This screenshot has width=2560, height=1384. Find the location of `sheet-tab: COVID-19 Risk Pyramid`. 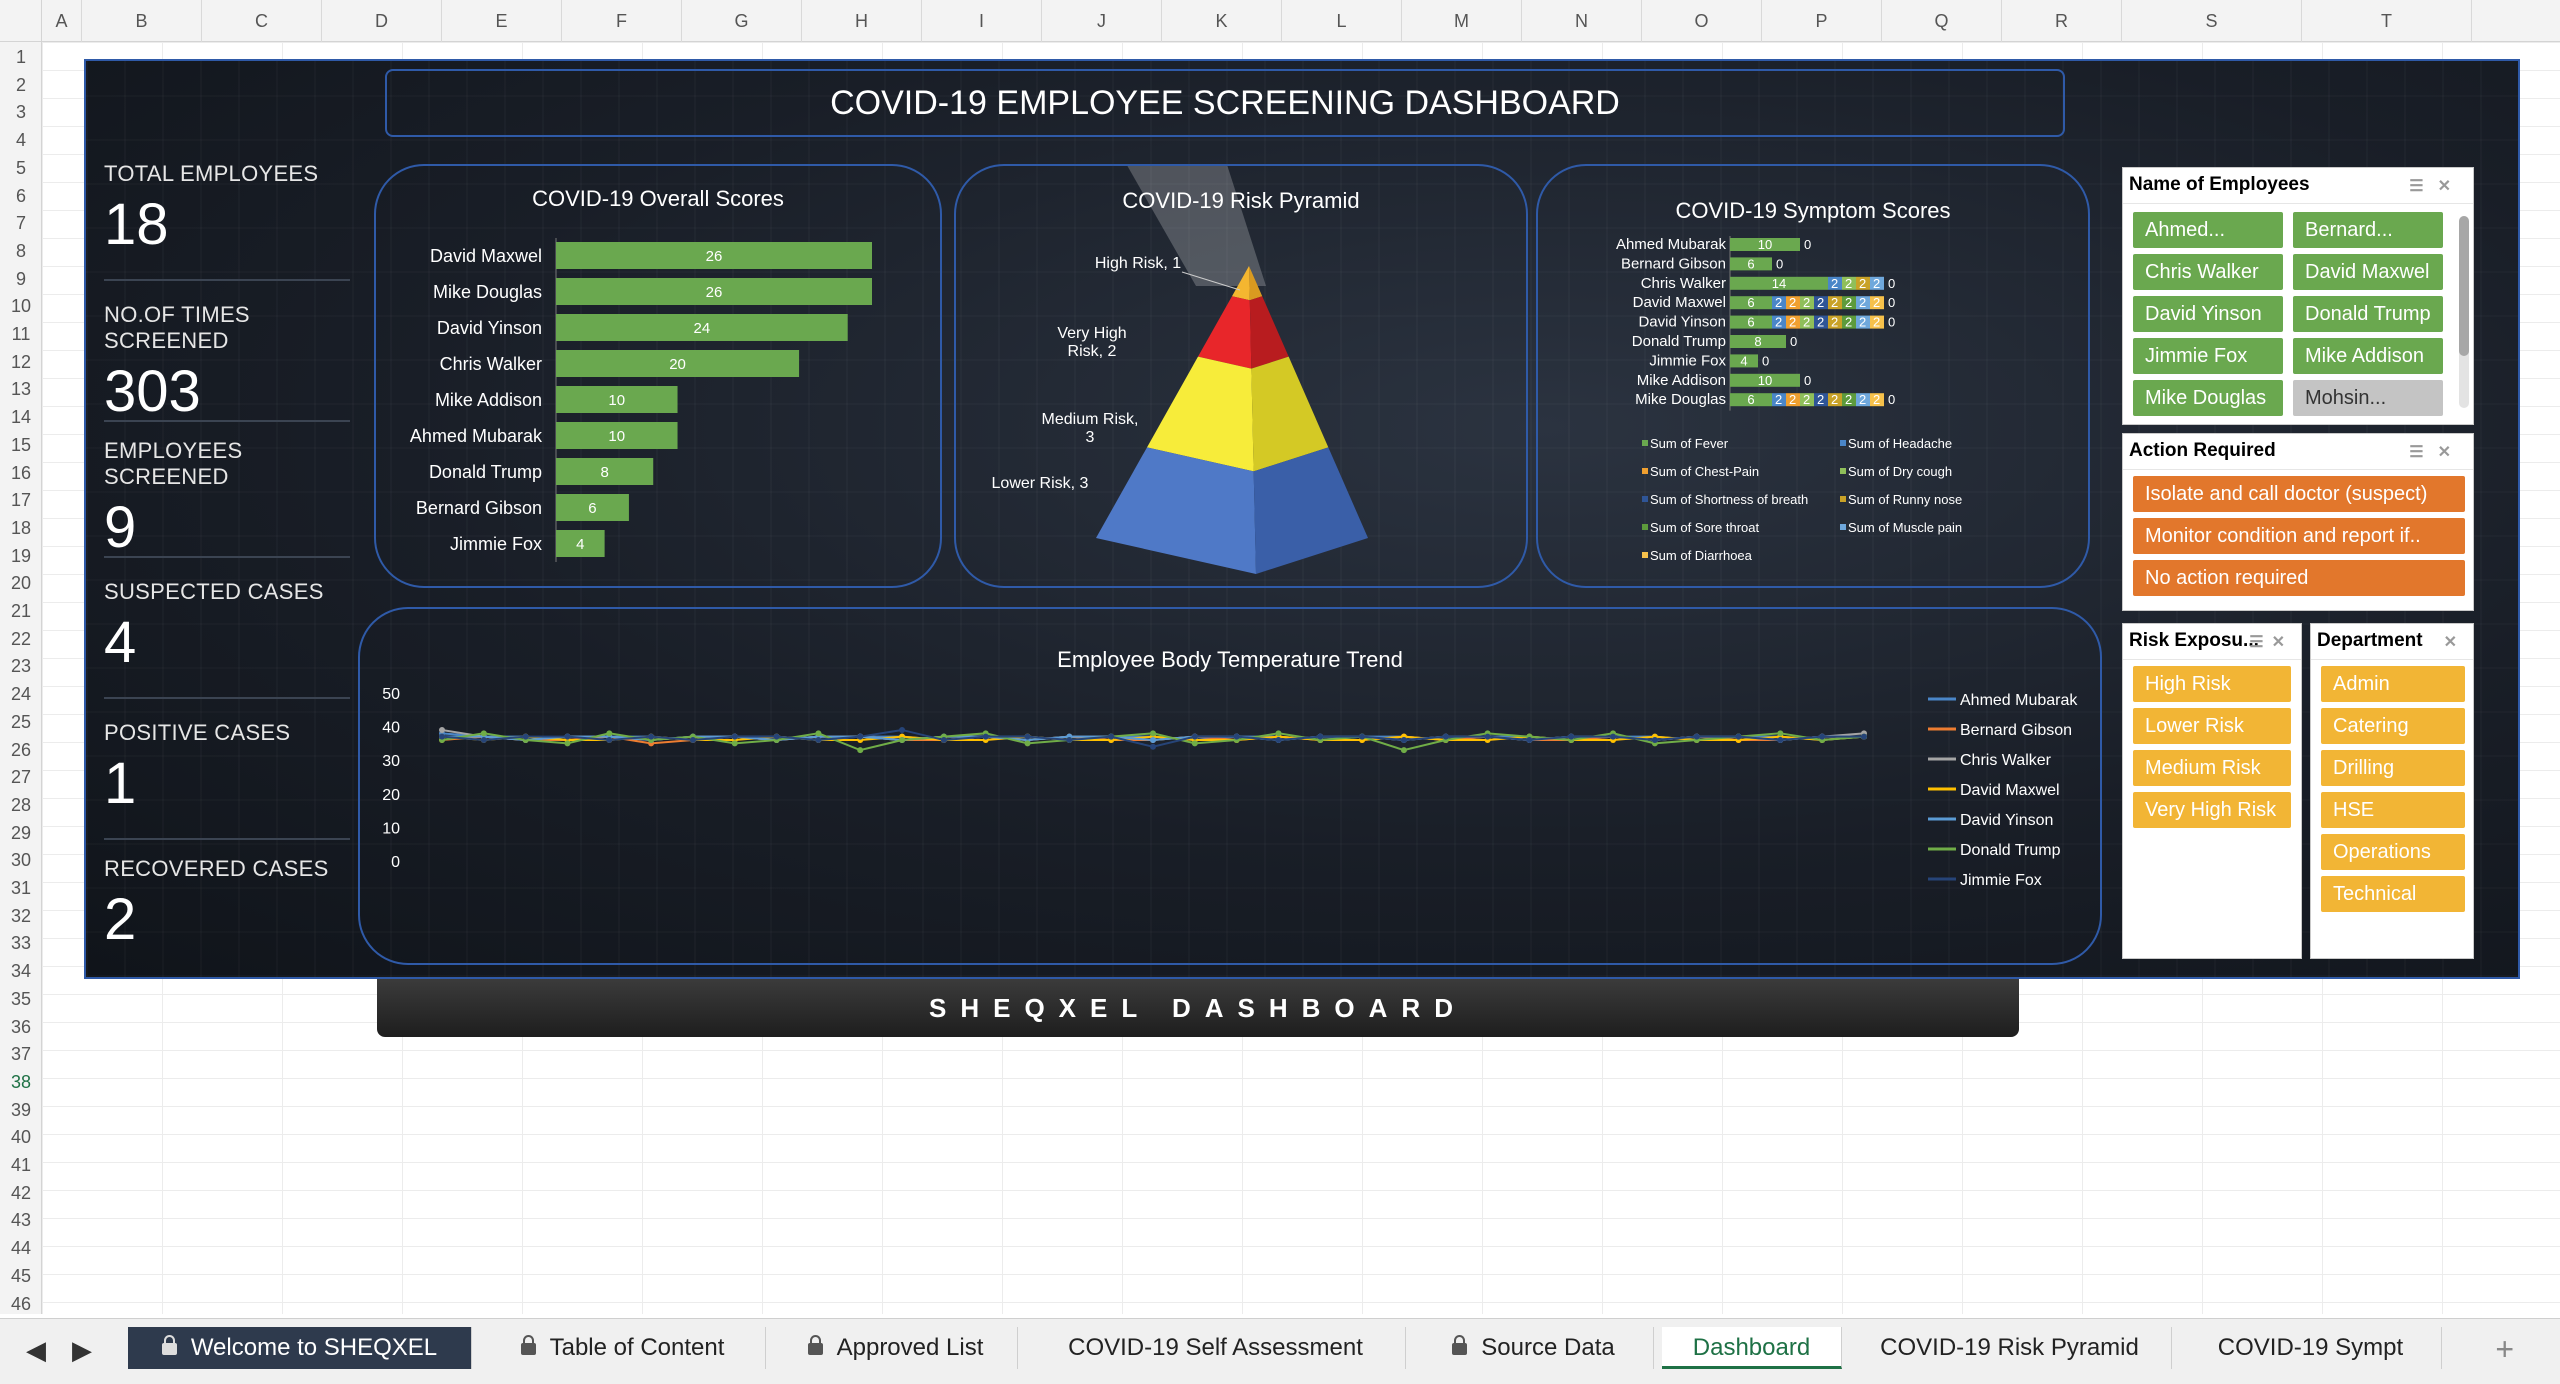

sheet-tab: COVID-19 Risk Pyramid is located at coordinates (2010, 1348).